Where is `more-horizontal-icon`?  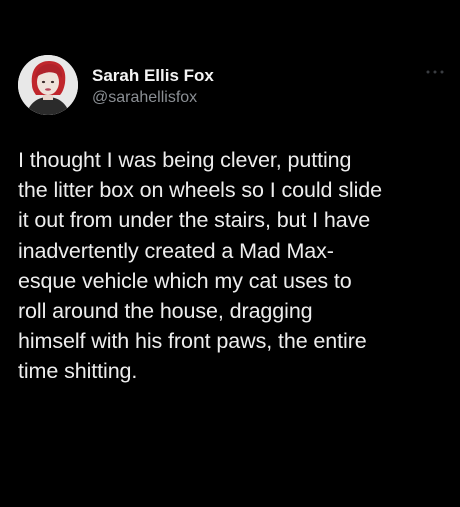 more-horizontal-icon is located at coordinates (435, 72).